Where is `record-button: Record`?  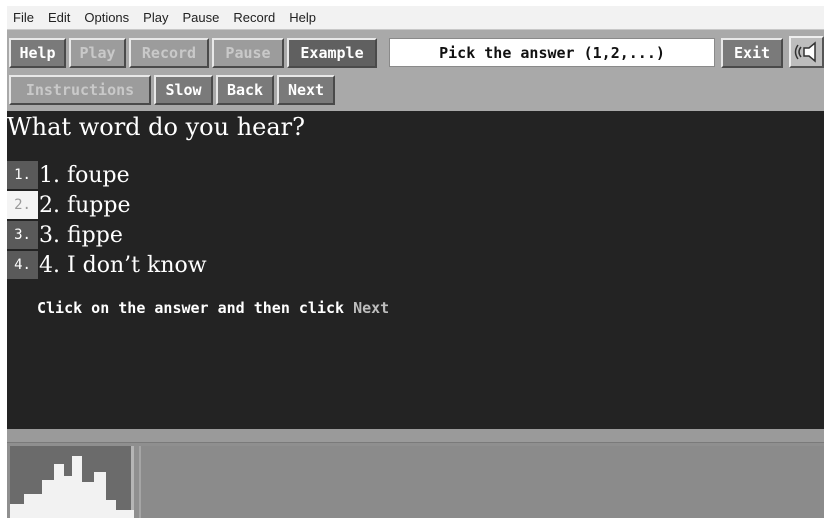
record-button: Record is located at coordinates (169, 53).